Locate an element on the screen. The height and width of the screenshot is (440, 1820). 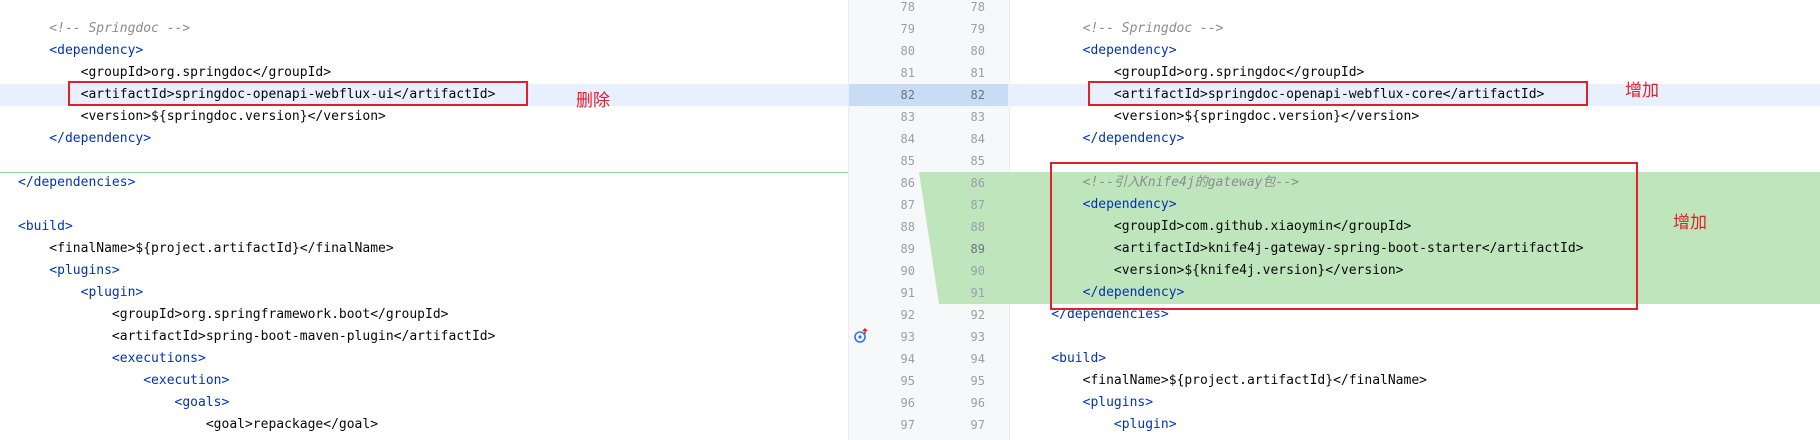
right-line-number: 91 is located at coordinates (977, 293).